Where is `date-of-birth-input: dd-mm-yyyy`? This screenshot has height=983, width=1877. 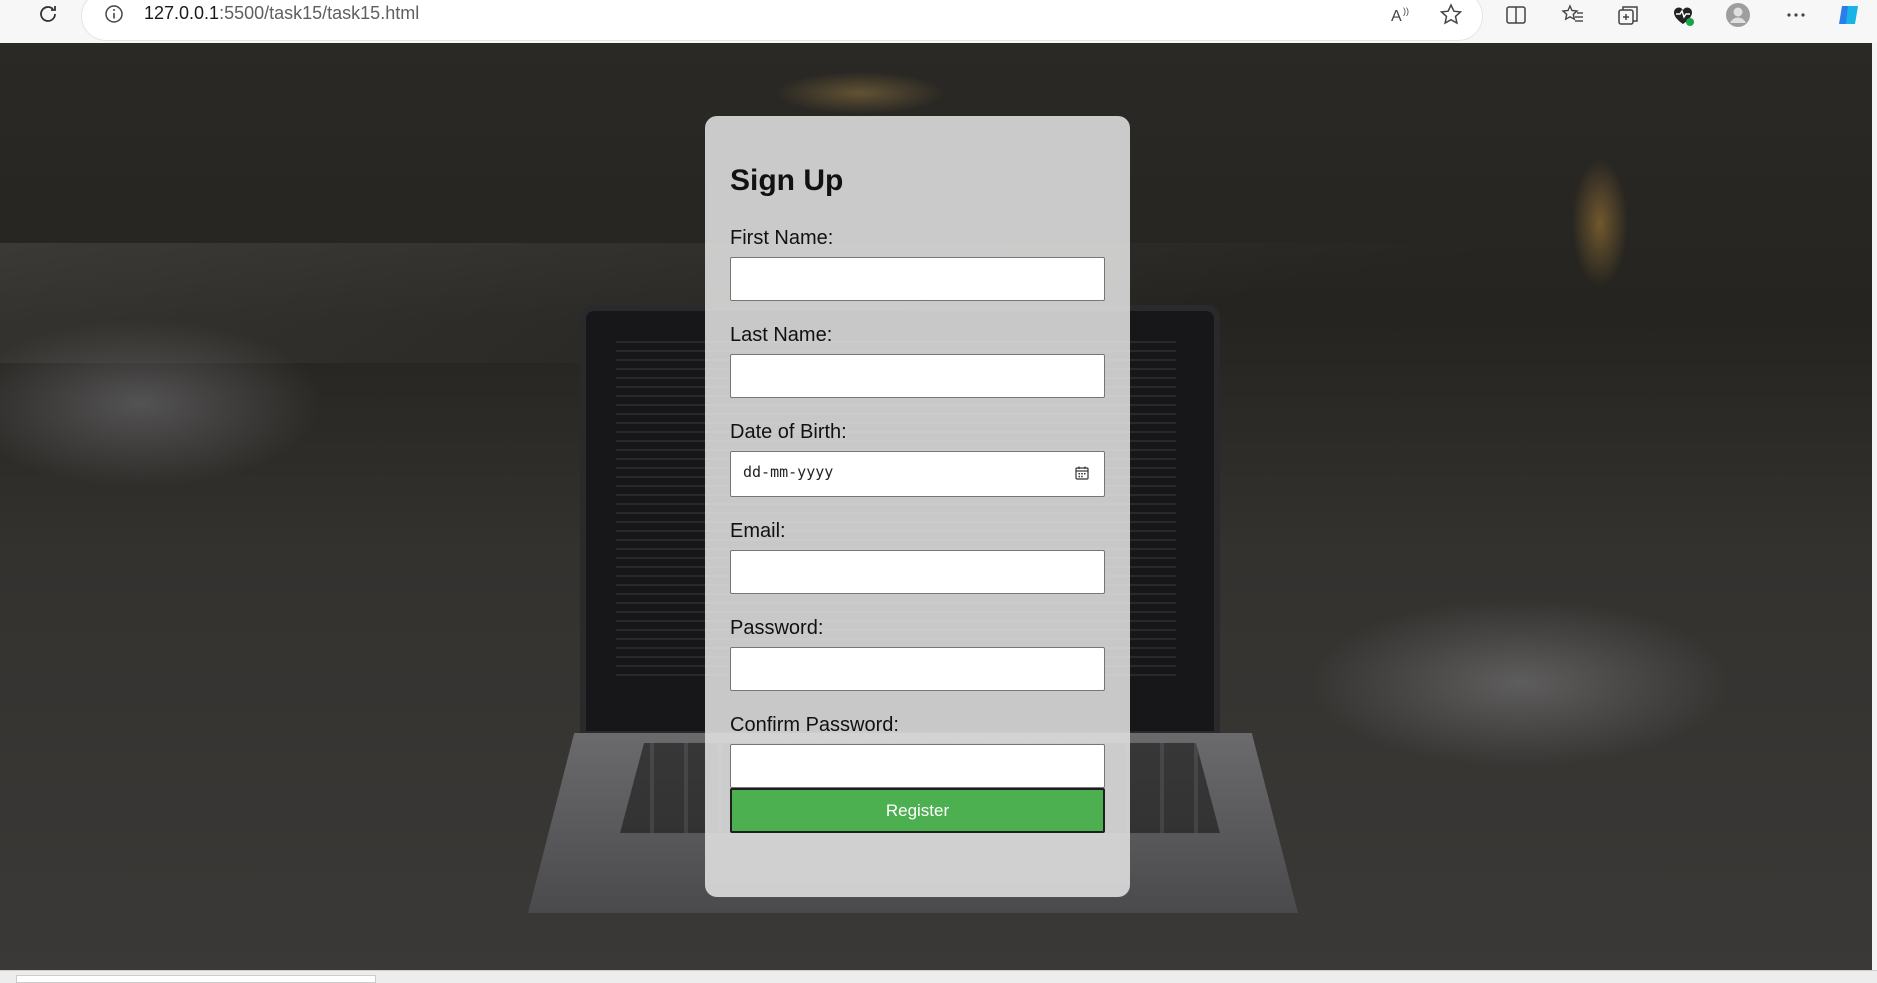 date-of-birth-input: dd-mm-yyyy is located at coordinates (917, 474).